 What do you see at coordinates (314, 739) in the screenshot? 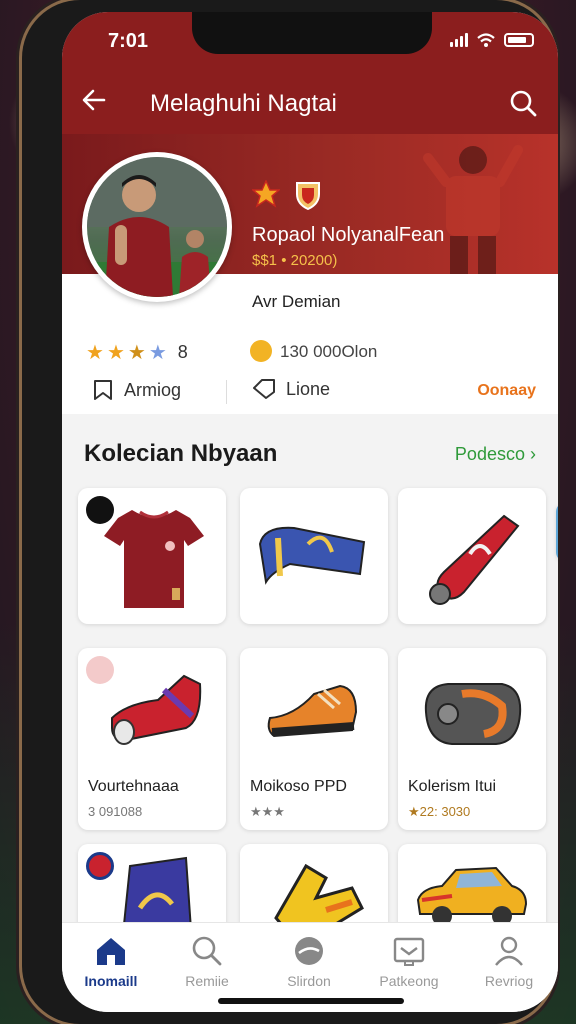
I see `collection-item-card: Moikoso PPD ★★★` at bounding box center [314, 739].